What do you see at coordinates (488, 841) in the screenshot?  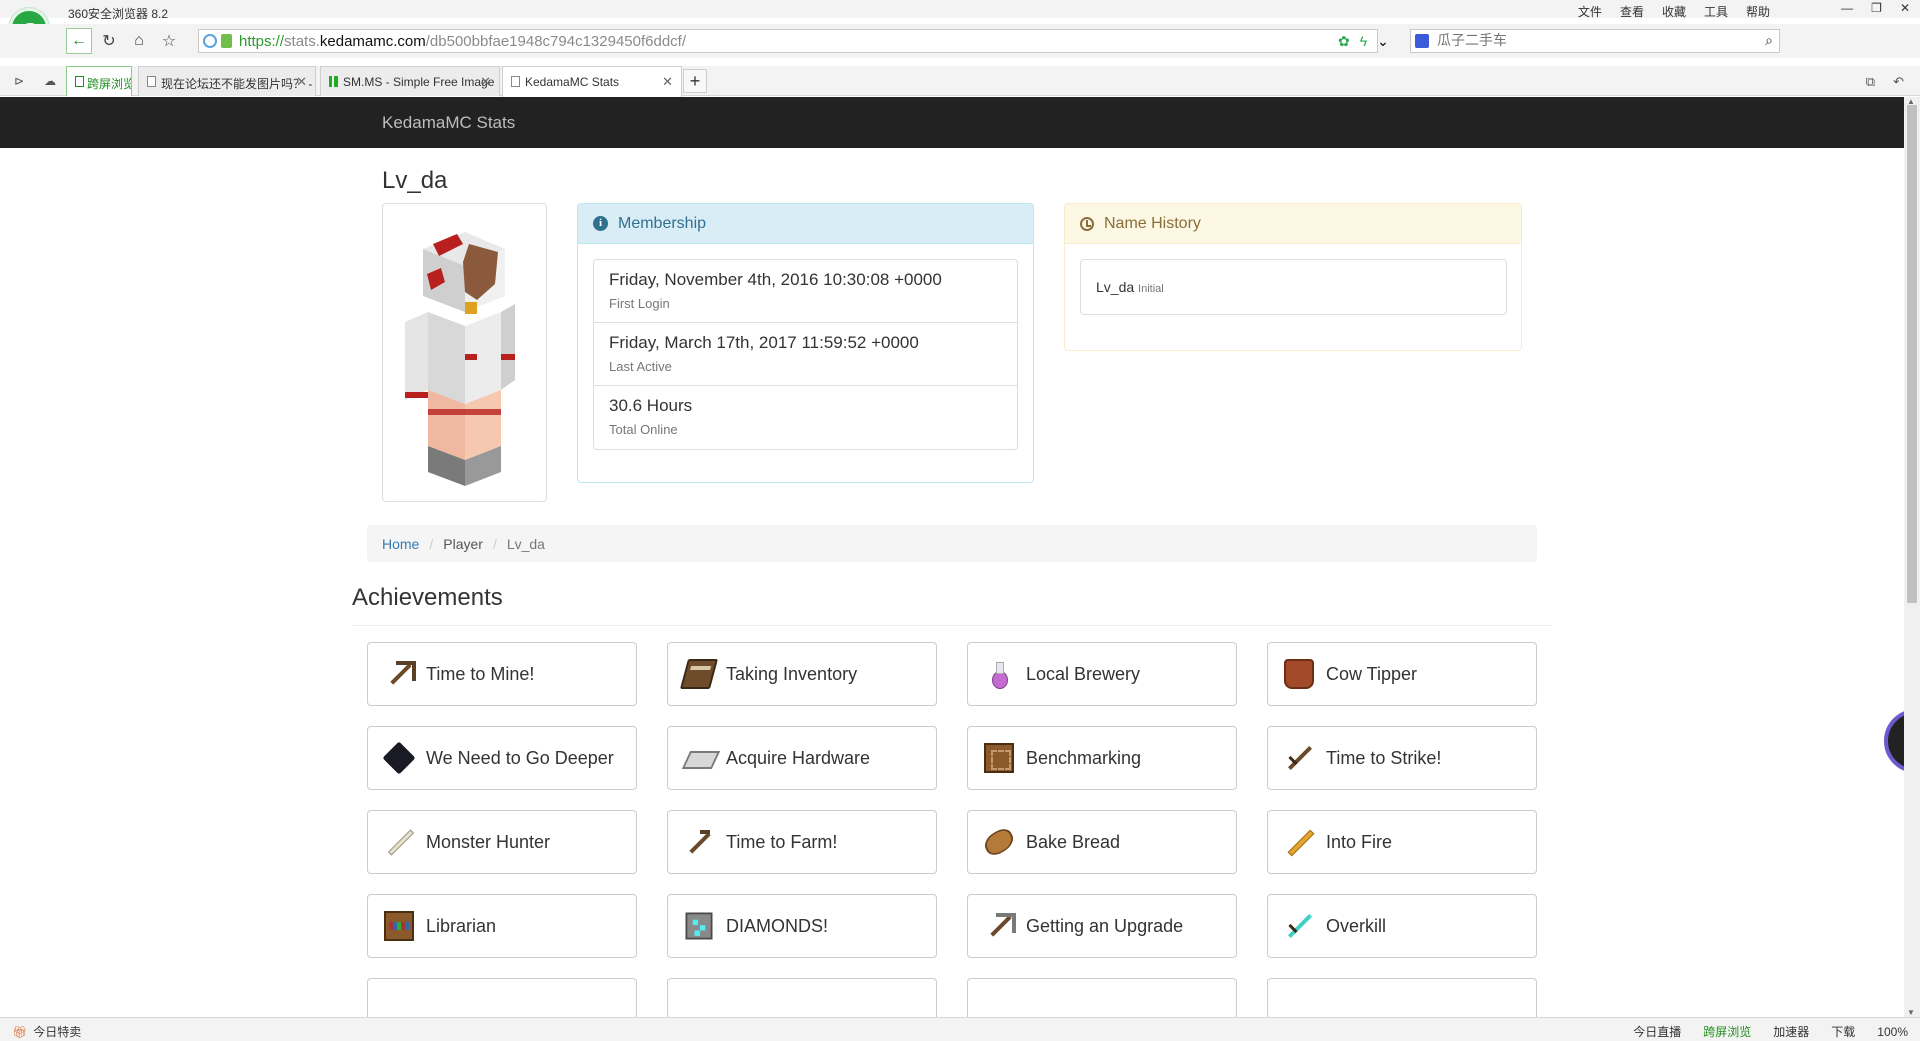 I see `achievement-label: Monster Hunter` at bounding box center [488, 841].